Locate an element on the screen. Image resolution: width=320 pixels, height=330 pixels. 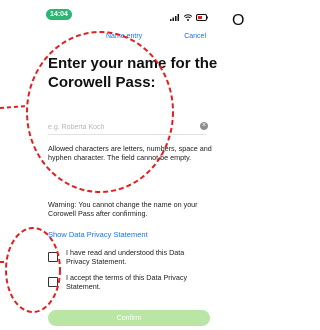
checkbox-accept is located at coordinates (53, 282).